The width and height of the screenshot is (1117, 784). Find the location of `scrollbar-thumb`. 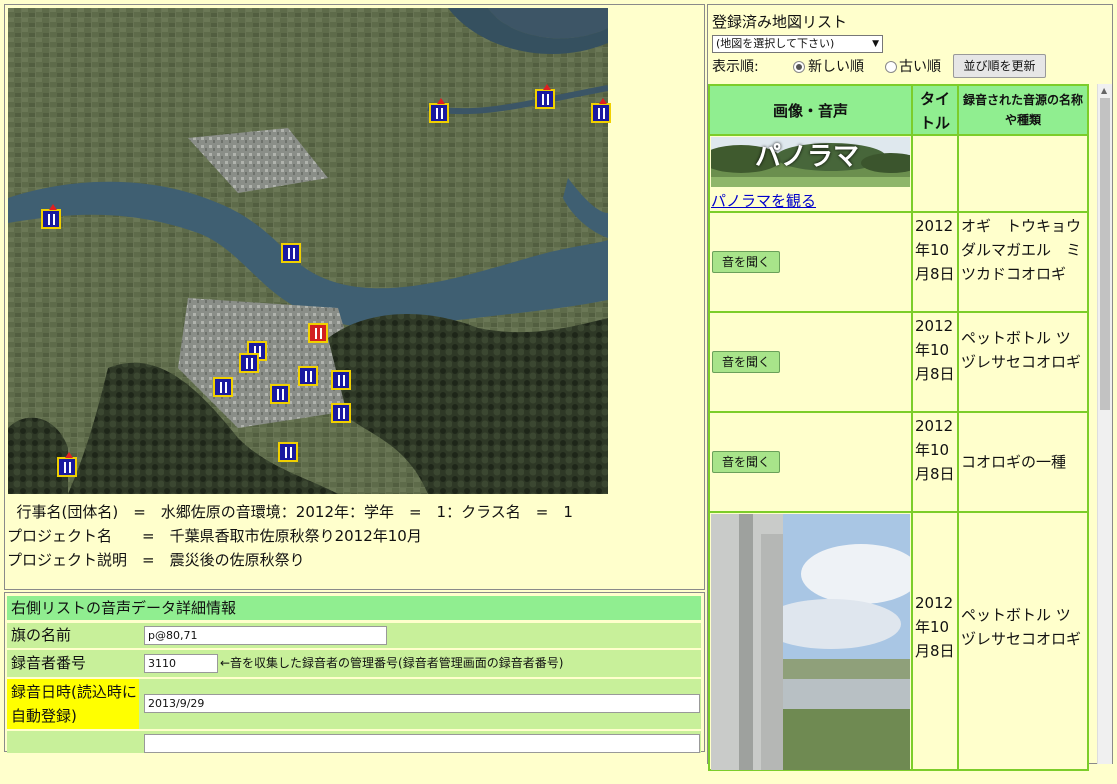

scrollbar-thumb is located at coordinates (1105, 254).